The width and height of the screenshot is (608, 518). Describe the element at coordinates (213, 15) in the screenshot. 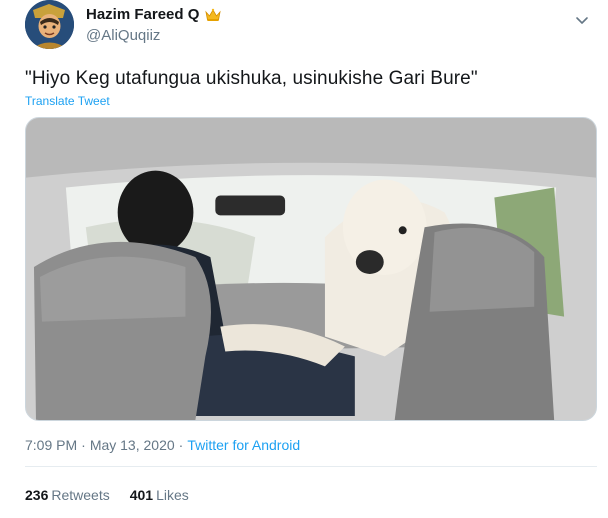

I see `crown-icon` at that location.